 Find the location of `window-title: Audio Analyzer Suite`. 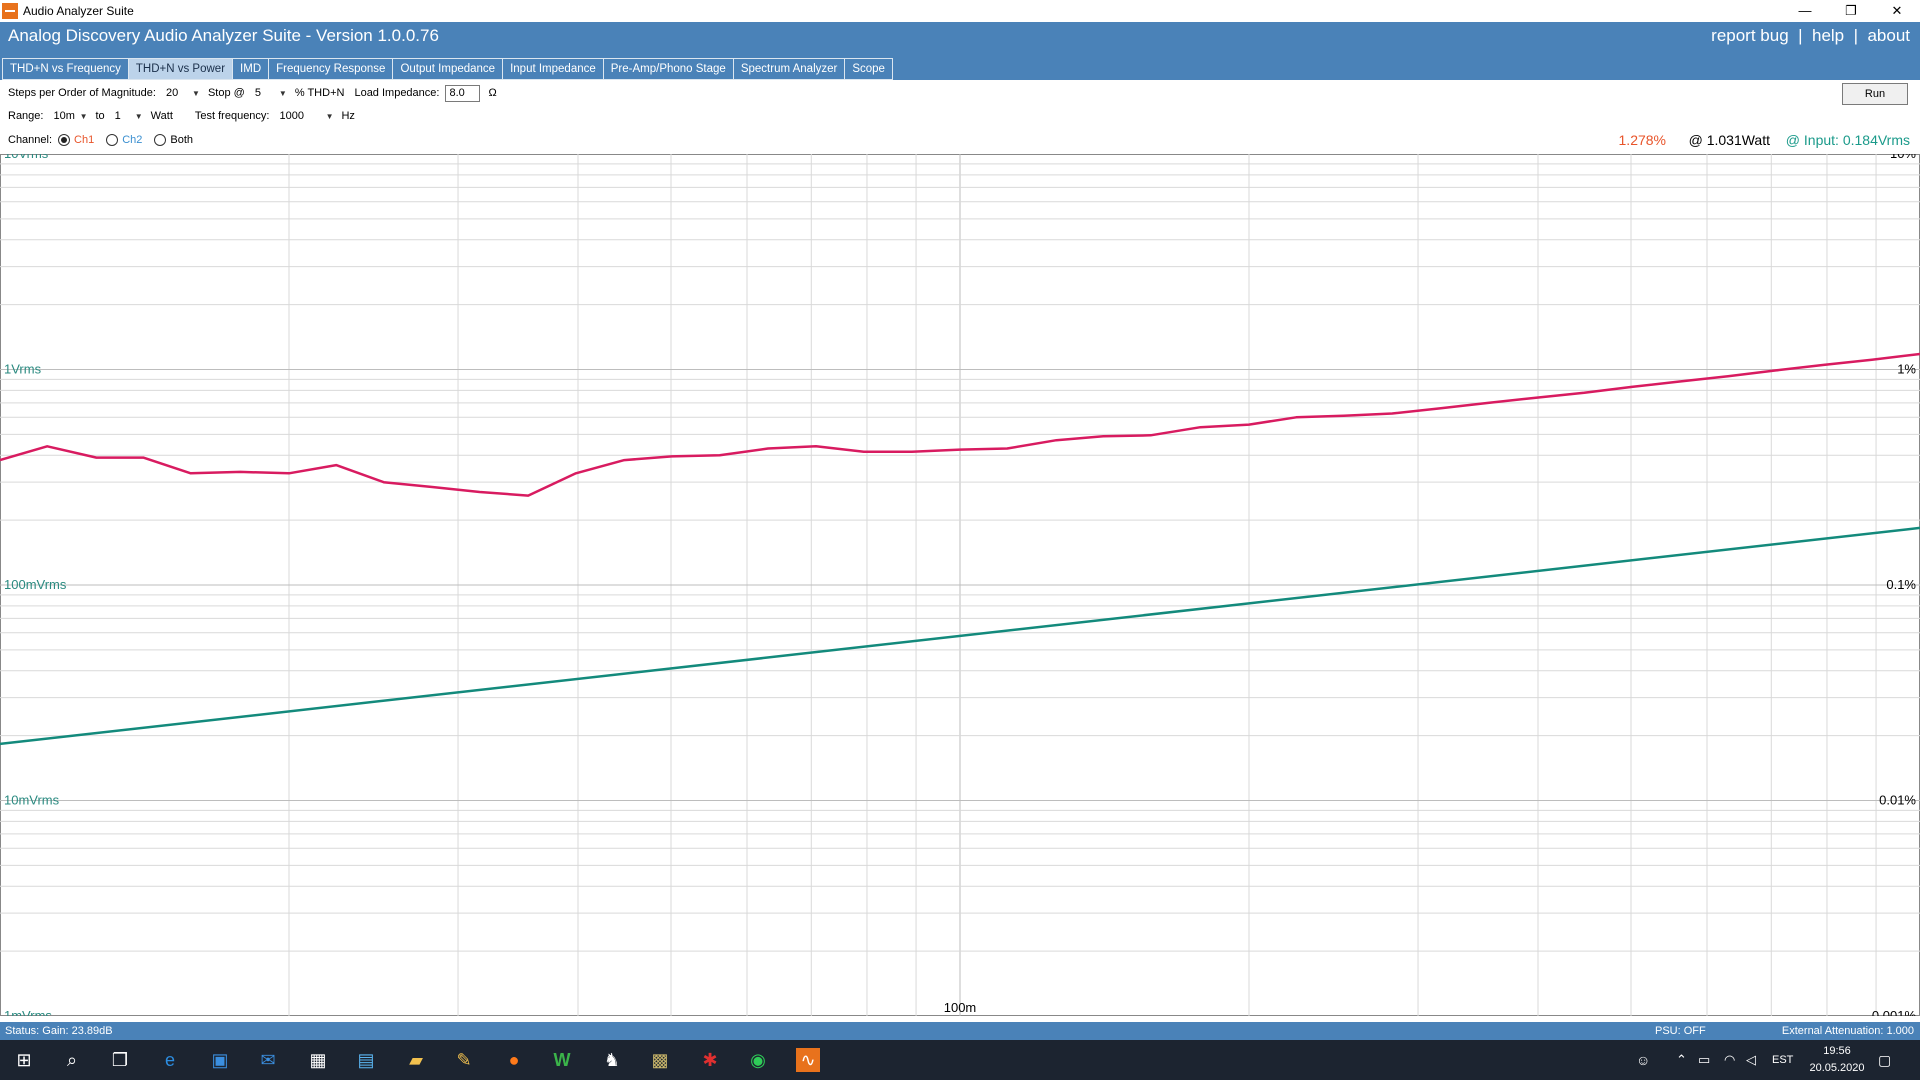

window-title: Audio Analyzer Suite is located at coordinates (78, 11).